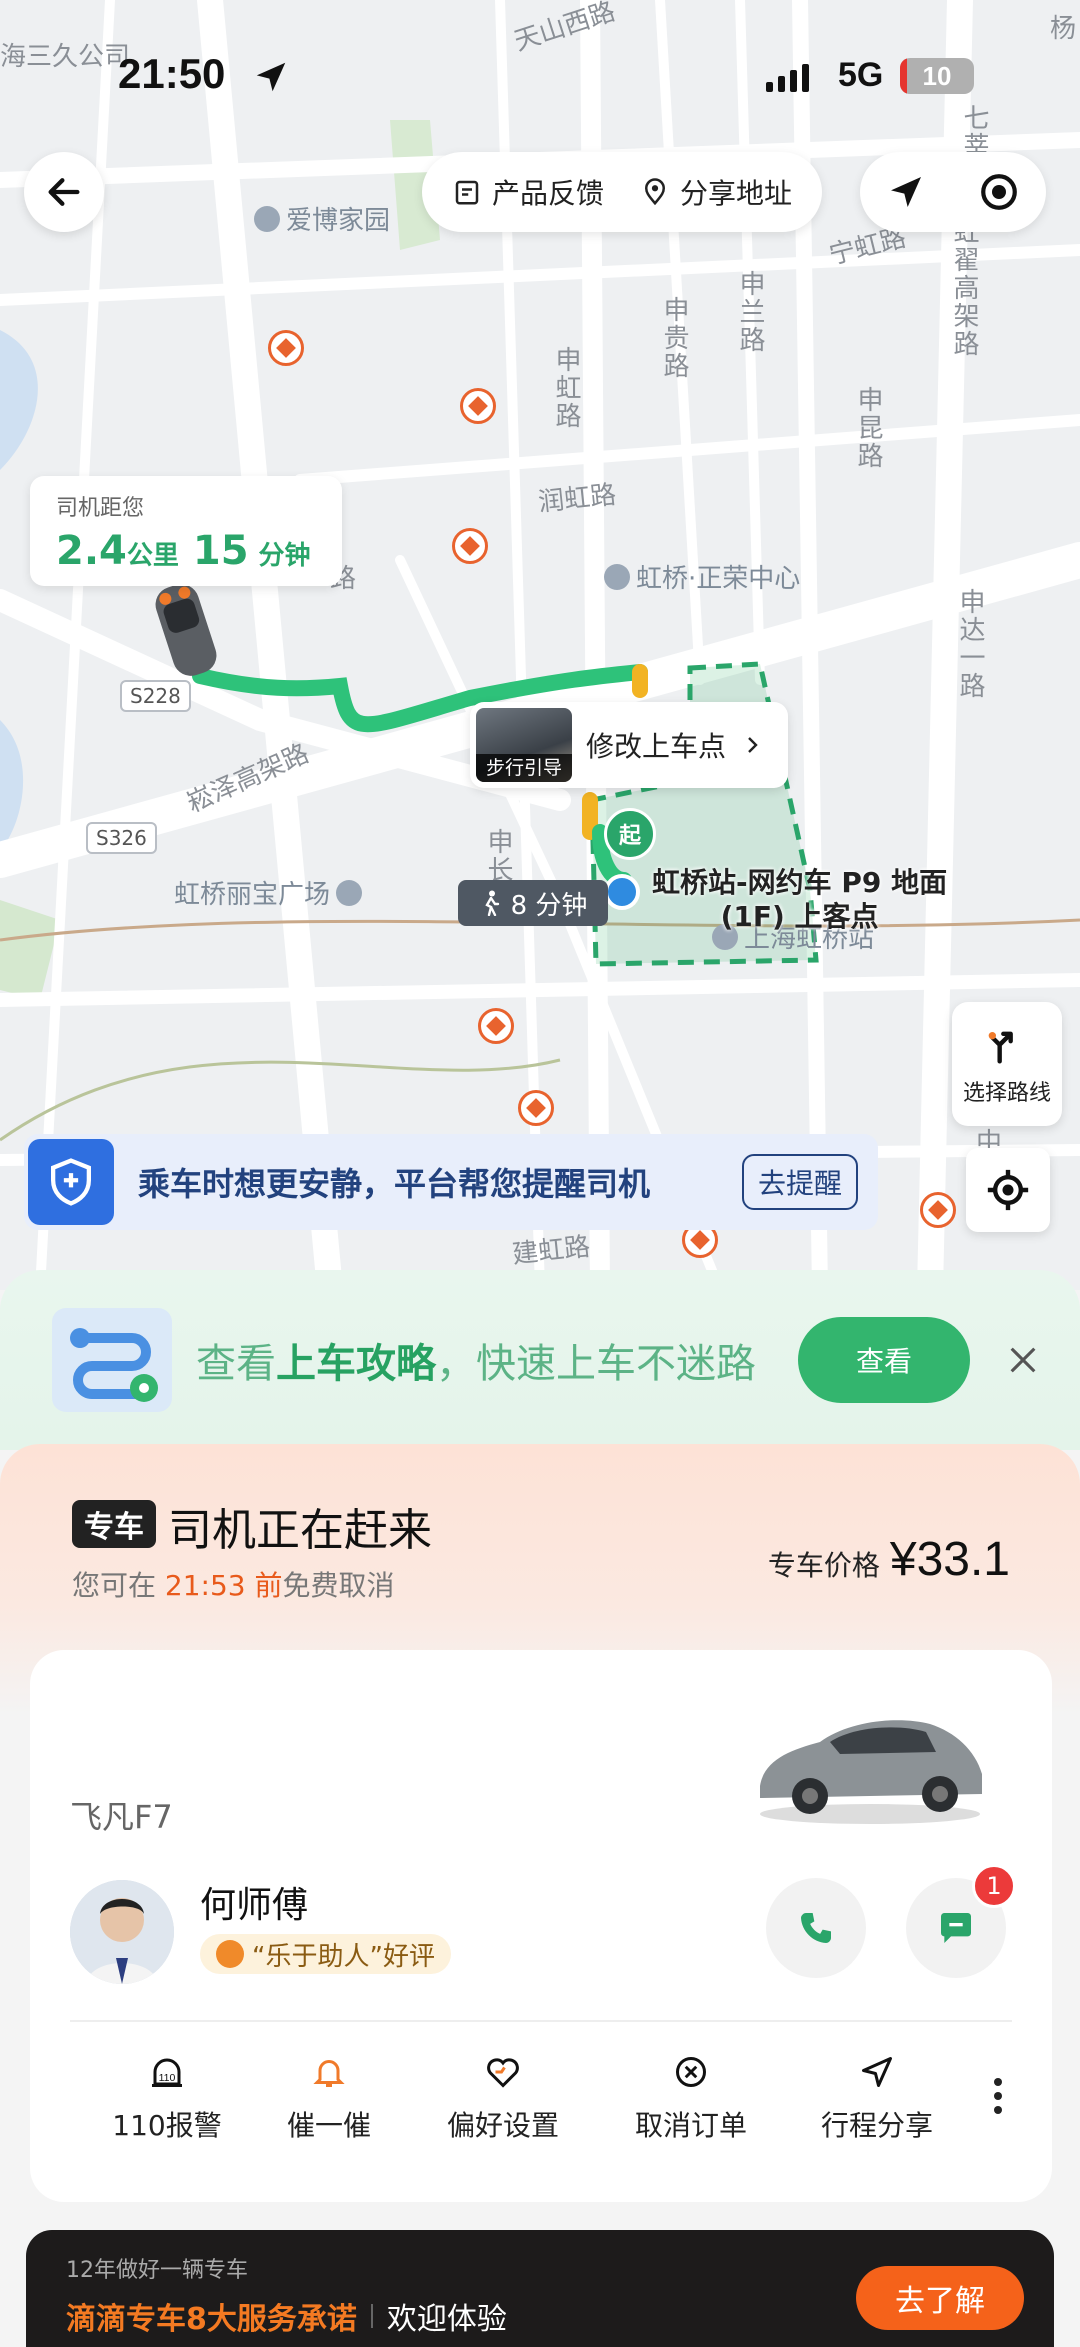 The image size is (1080, 2347). Describe the element at coordinates (884, 1360) in the screenshot. I see `view-guide-button: 查看` at that location.